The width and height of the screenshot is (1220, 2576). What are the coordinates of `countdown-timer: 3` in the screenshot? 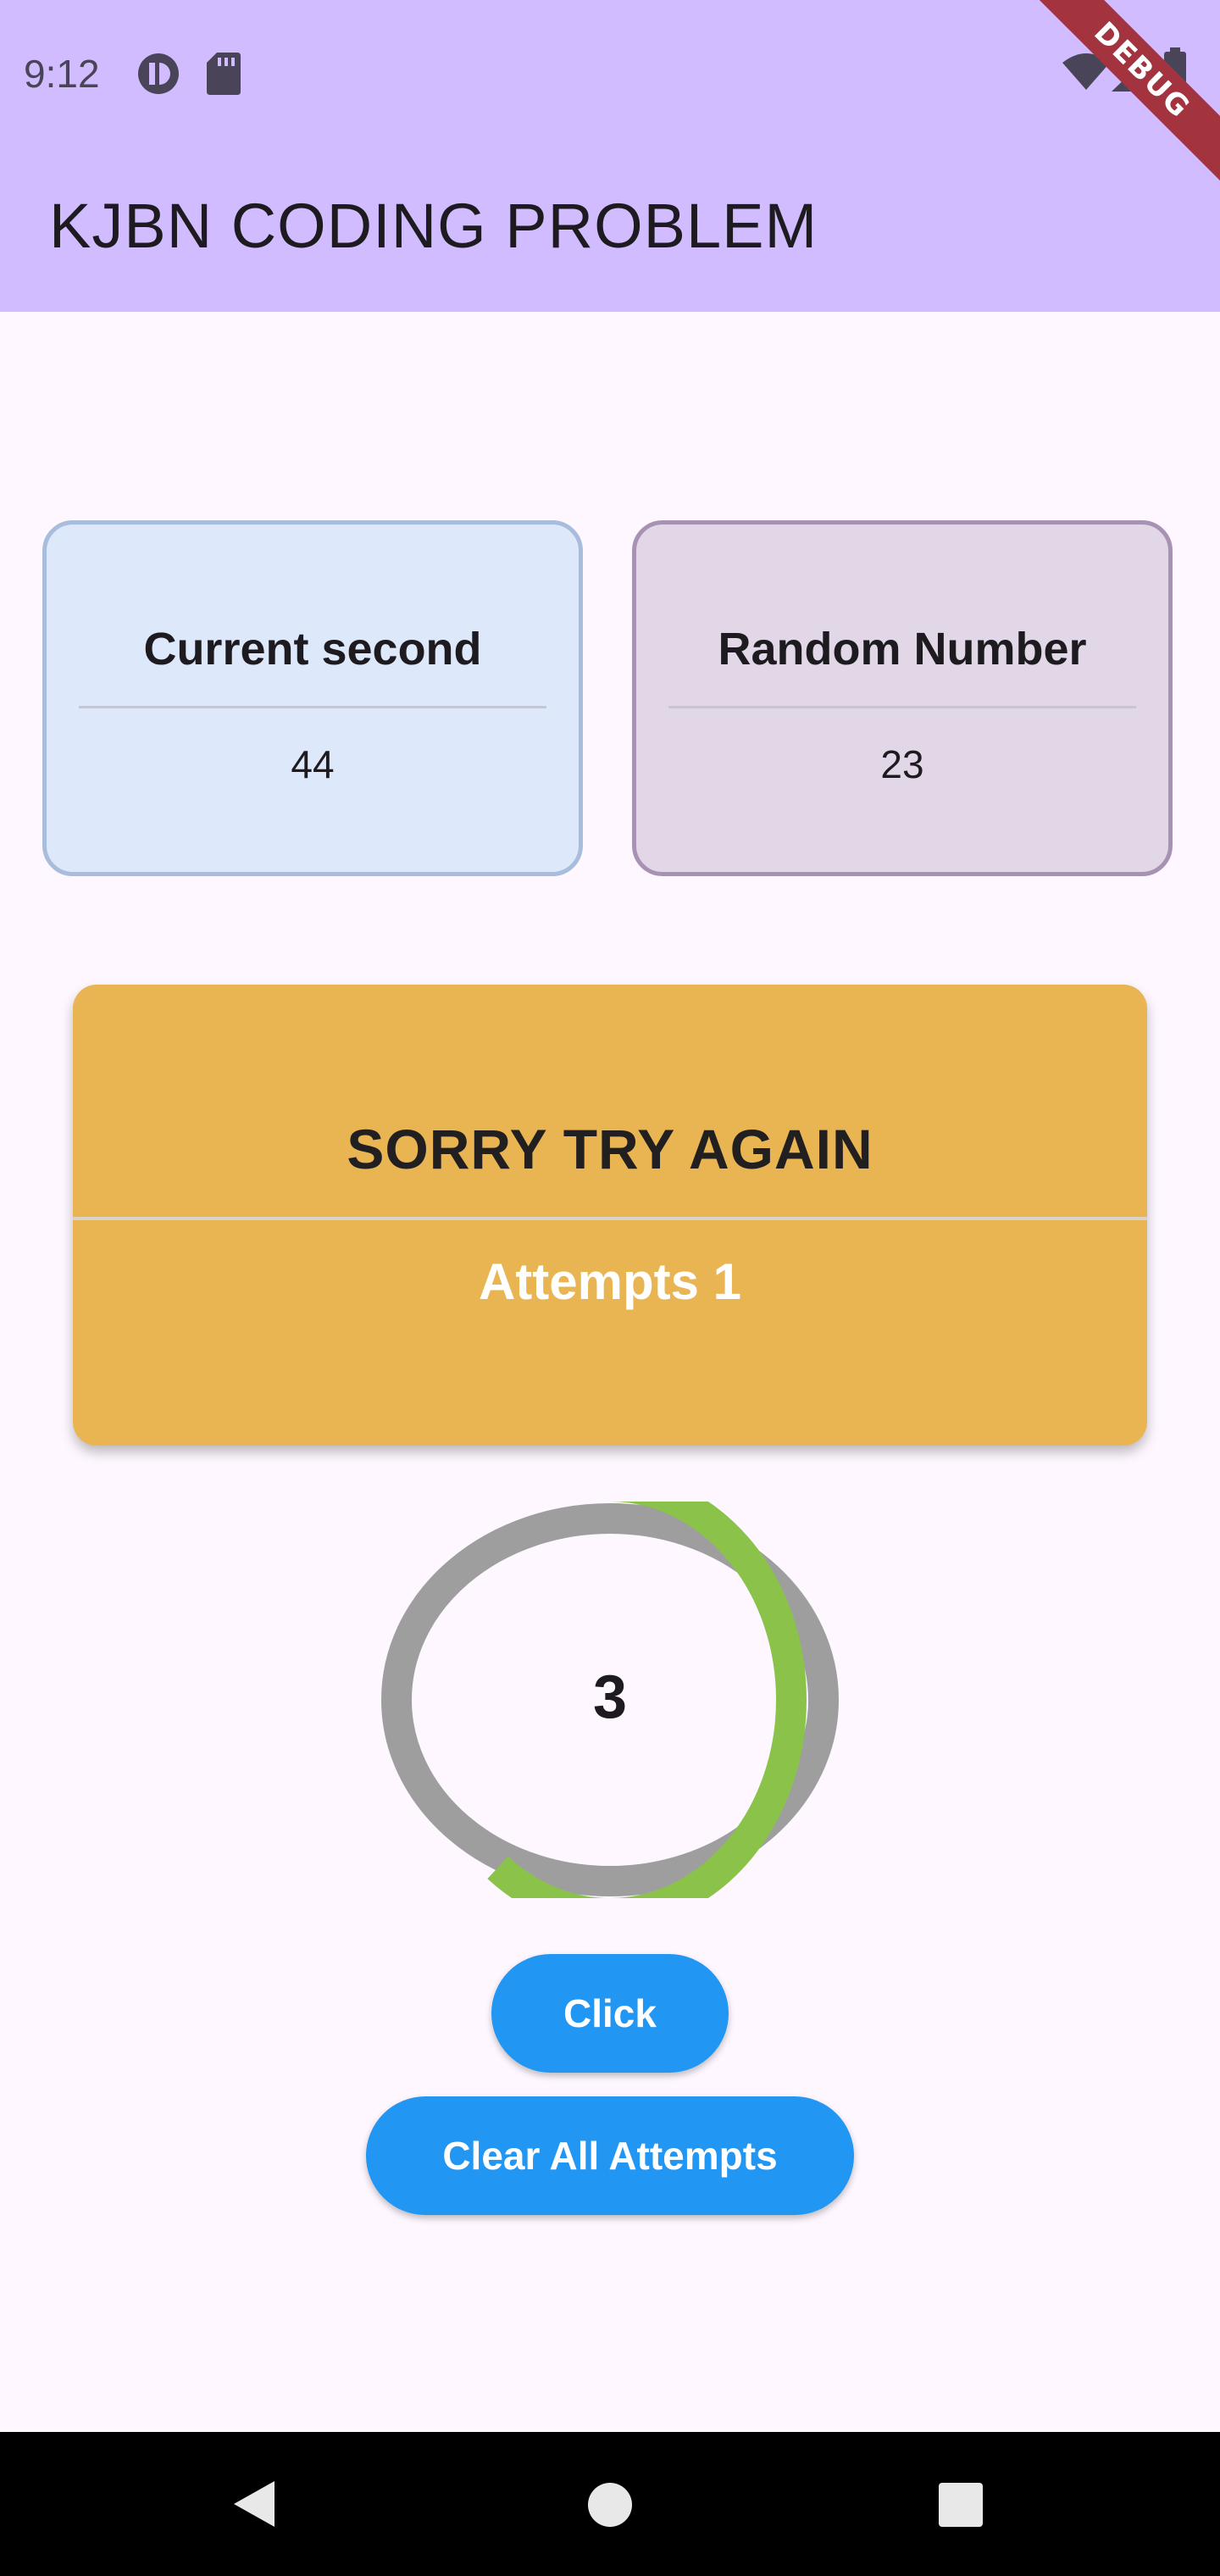 It's located at (610, 1700).